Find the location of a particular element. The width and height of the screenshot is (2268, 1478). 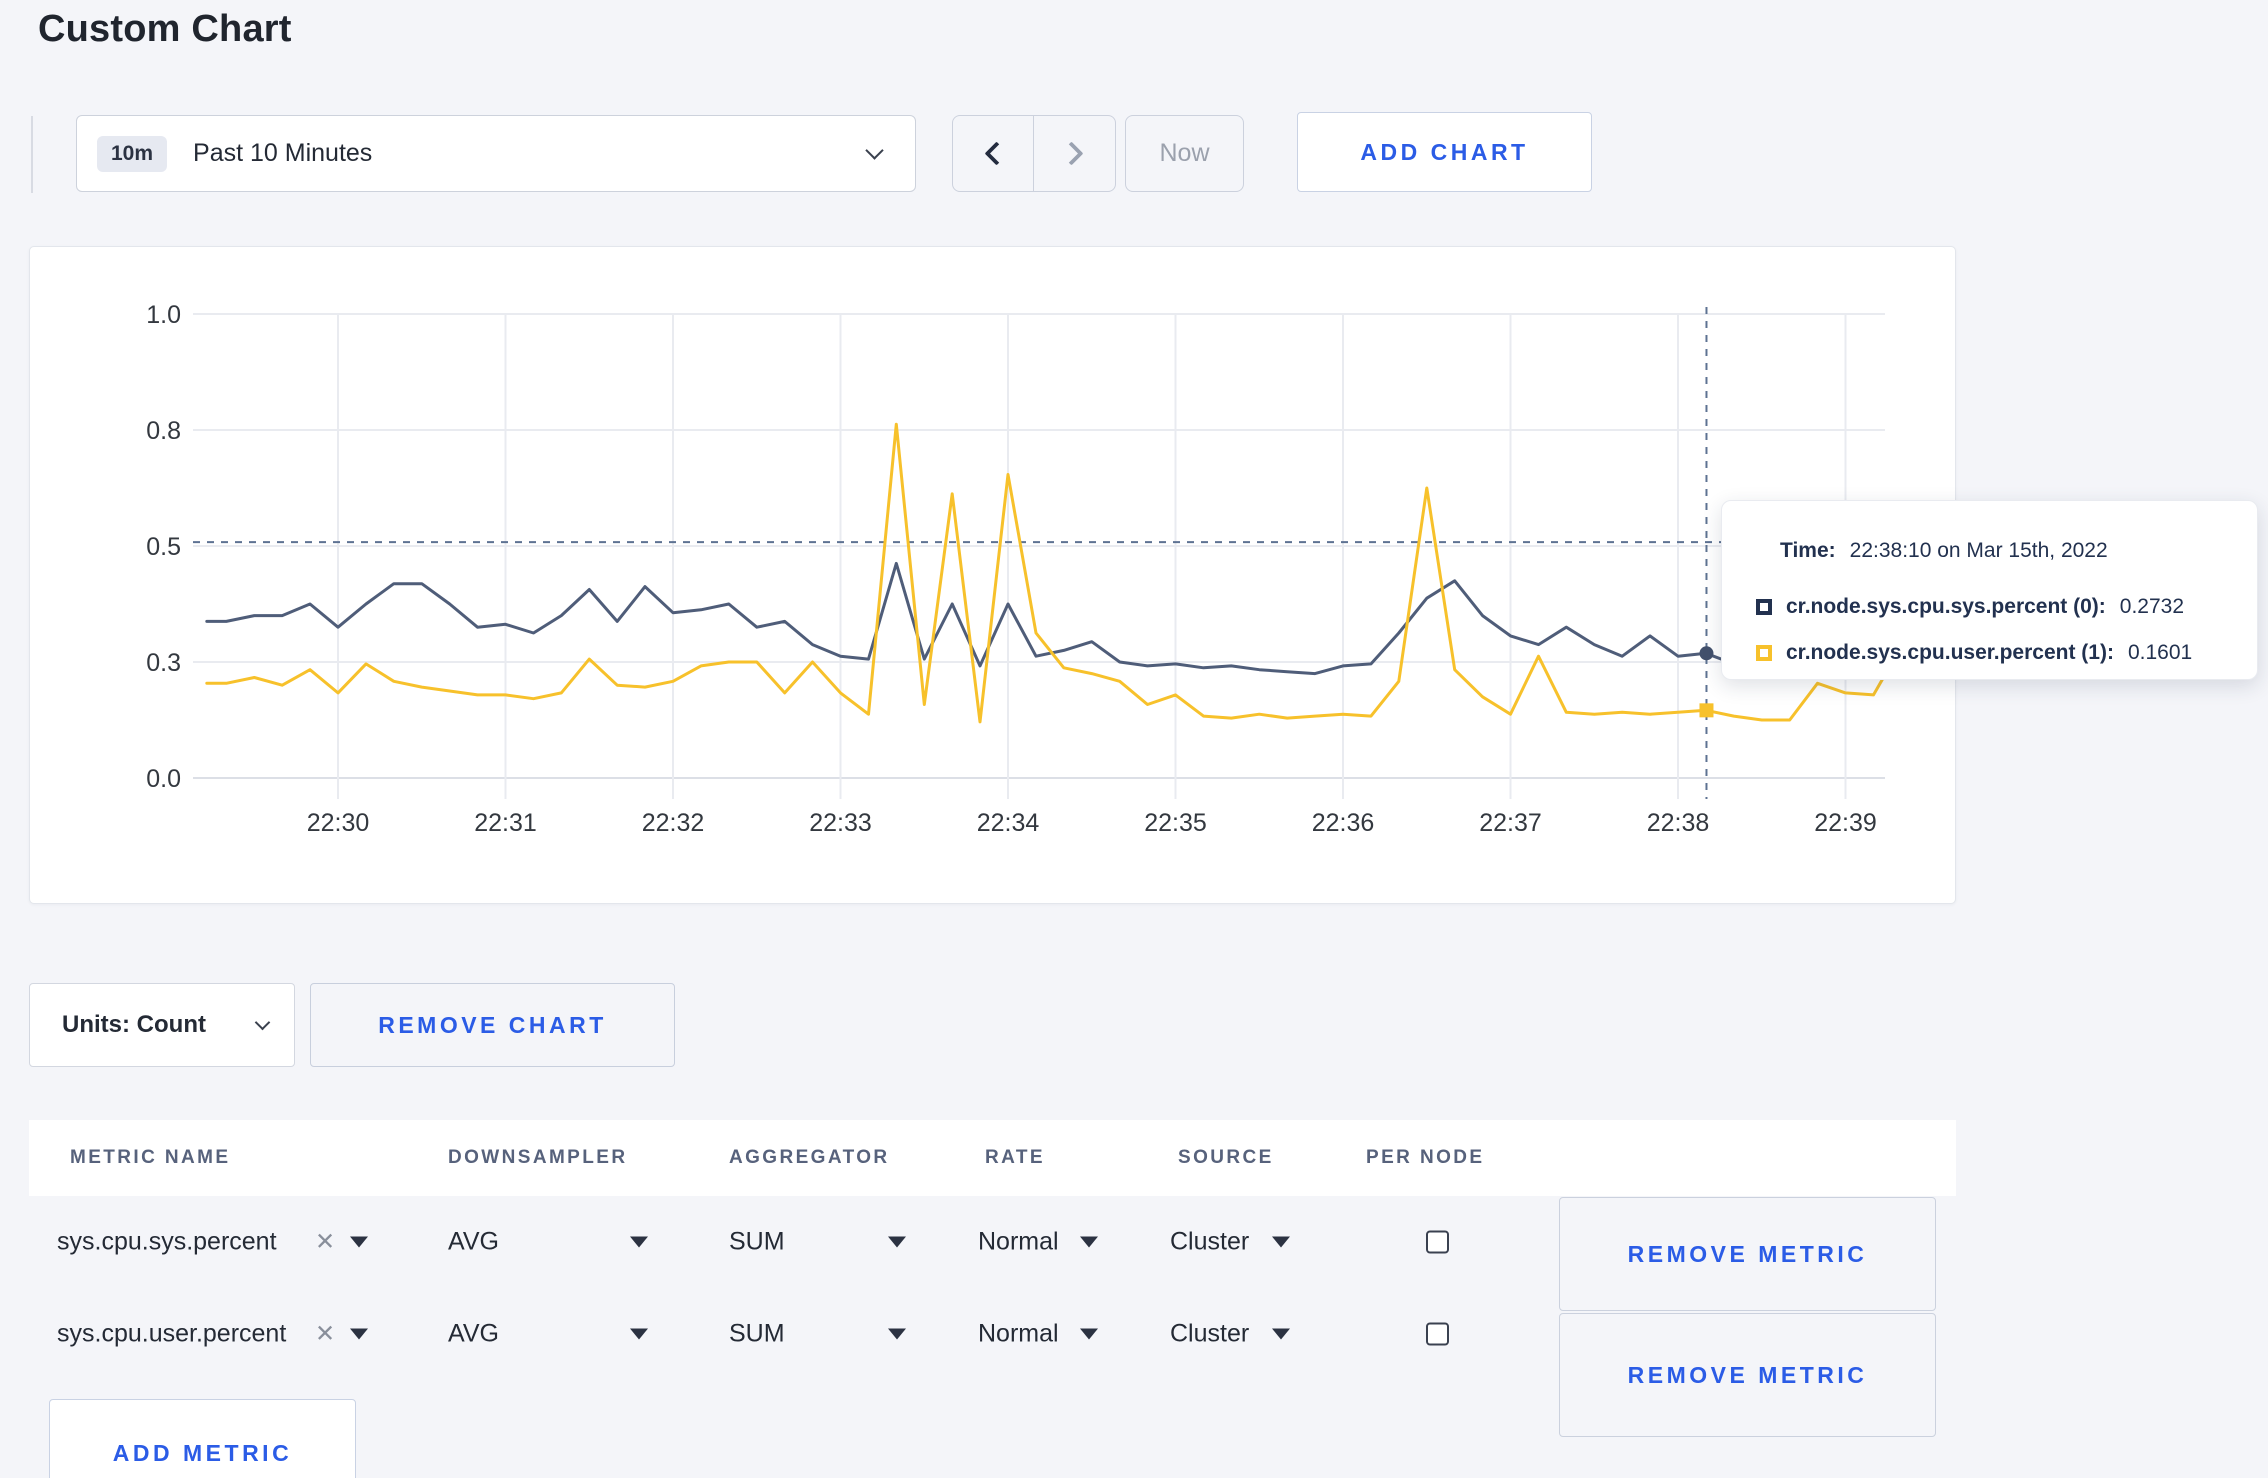

time-window-label: Past 10 Minutes is located at coordinates (283, 153).